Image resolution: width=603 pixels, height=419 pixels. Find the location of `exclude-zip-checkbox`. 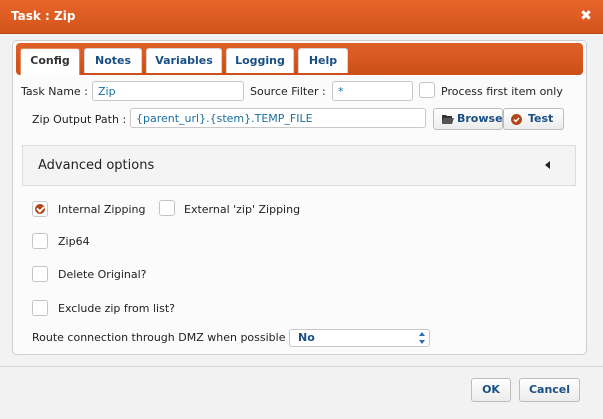

exclude-zip-checkbox is located at coordinates (40, 308).